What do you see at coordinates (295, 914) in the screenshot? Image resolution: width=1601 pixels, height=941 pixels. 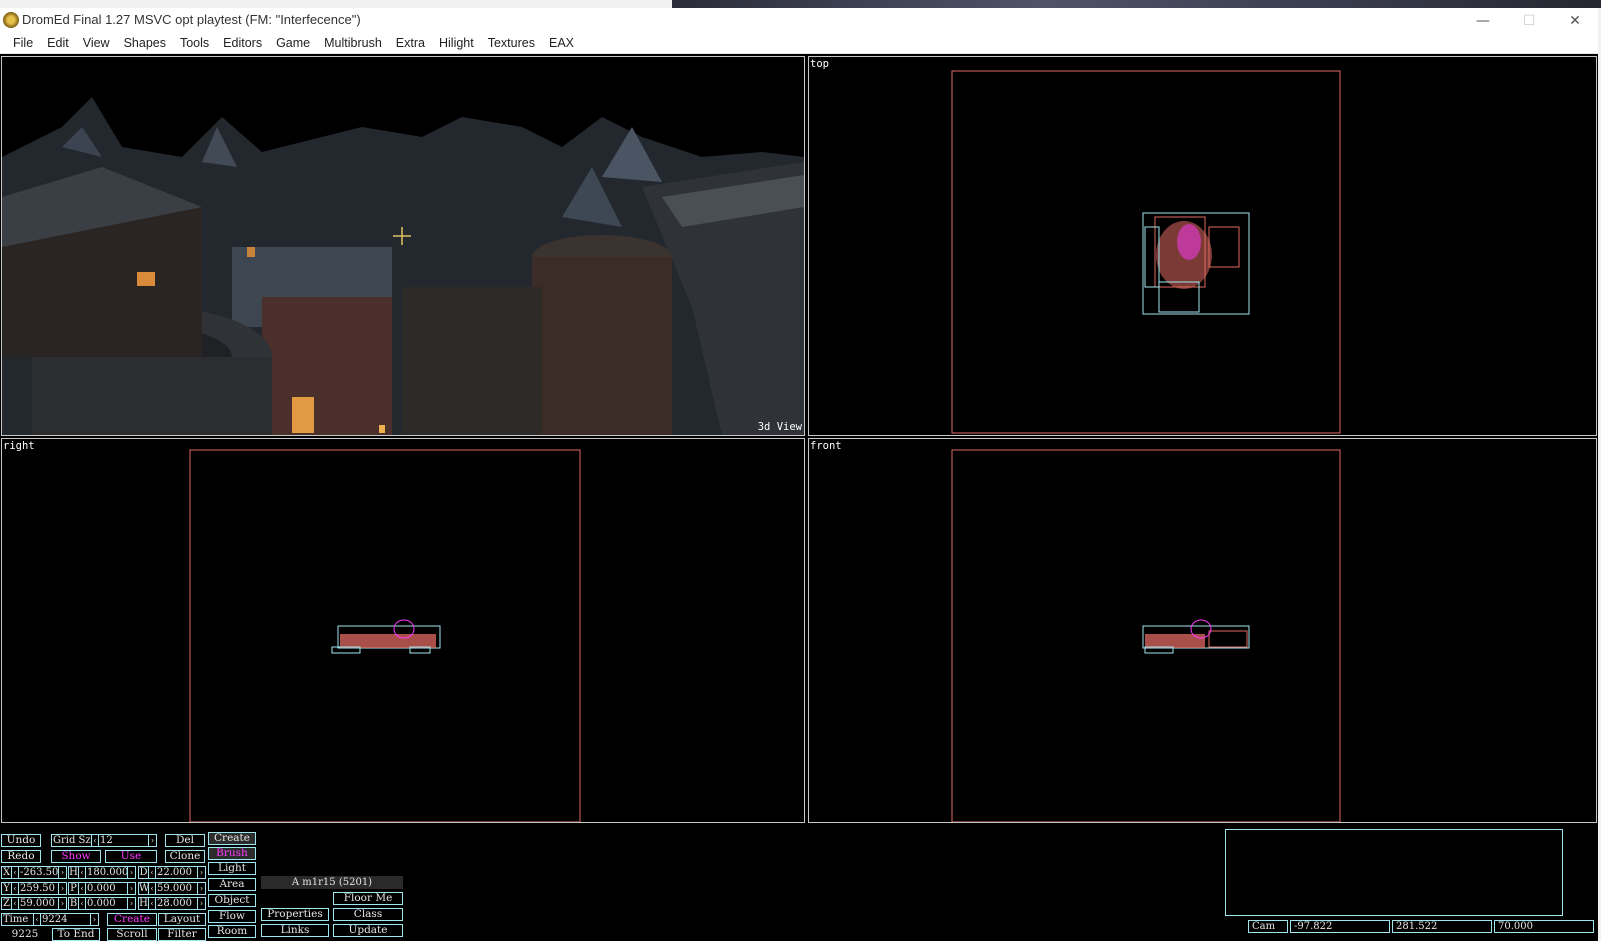 I see `properties-button: Properties` at bounding box center [295, 914].